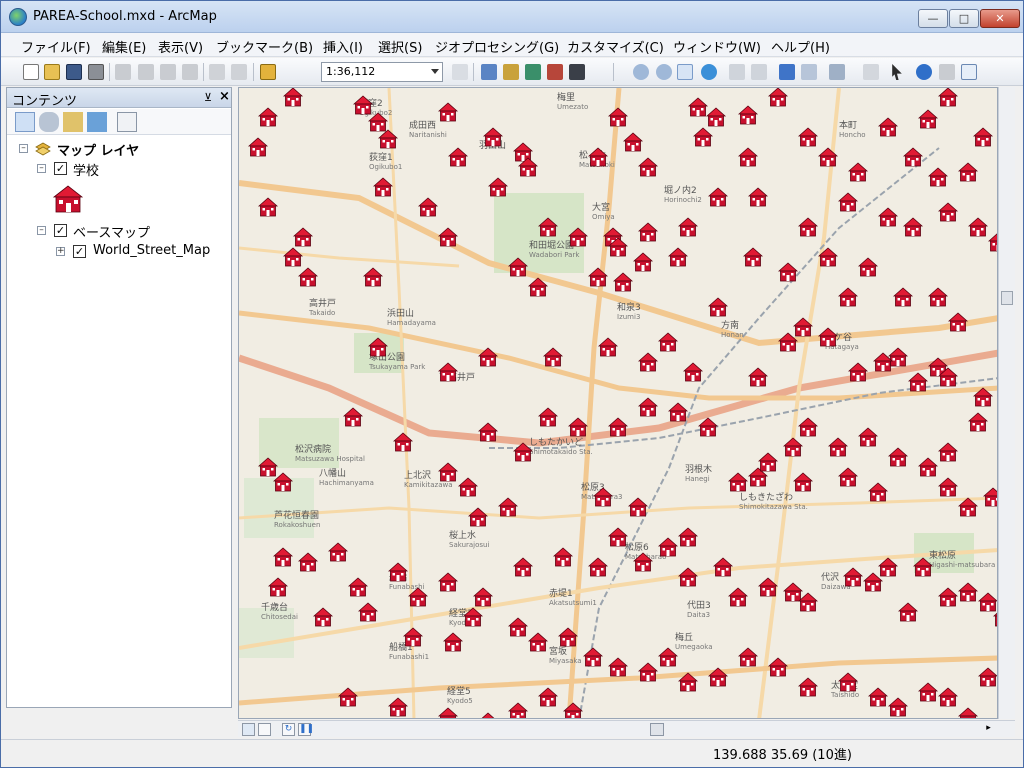  I want to click on menu-geoprocessing: ジオプロセシング(G), so click(497, 46).